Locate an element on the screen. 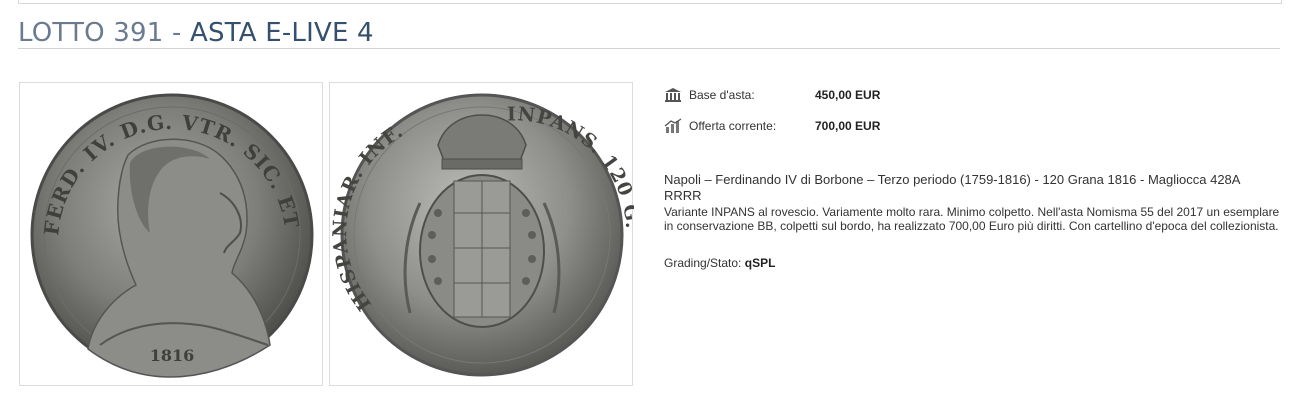 The image size is (1311, 409). page-title: LOTTO 391 - ASTA E-LIVE 4 is located at coordinates (196, 33).